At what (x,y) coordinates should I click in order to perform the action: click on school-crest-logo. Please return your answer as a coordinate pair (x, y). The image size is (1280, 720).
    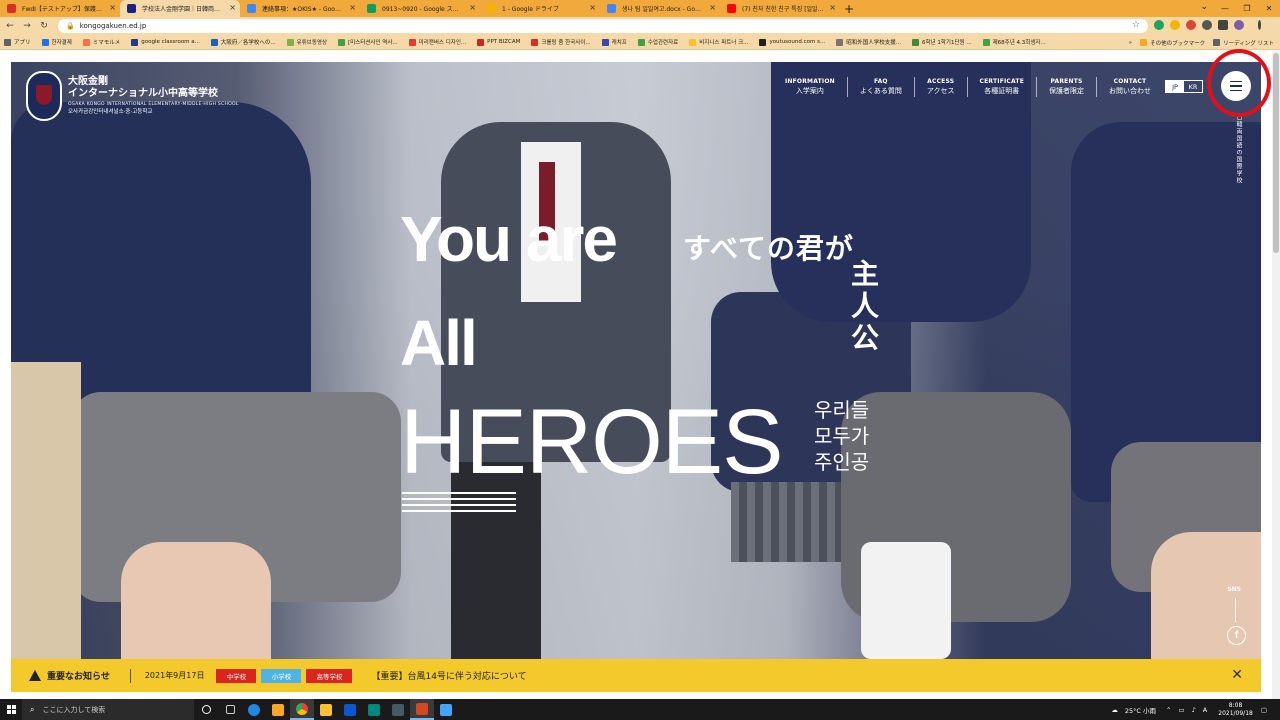
    Looking at the image, I should click on (44, 96).